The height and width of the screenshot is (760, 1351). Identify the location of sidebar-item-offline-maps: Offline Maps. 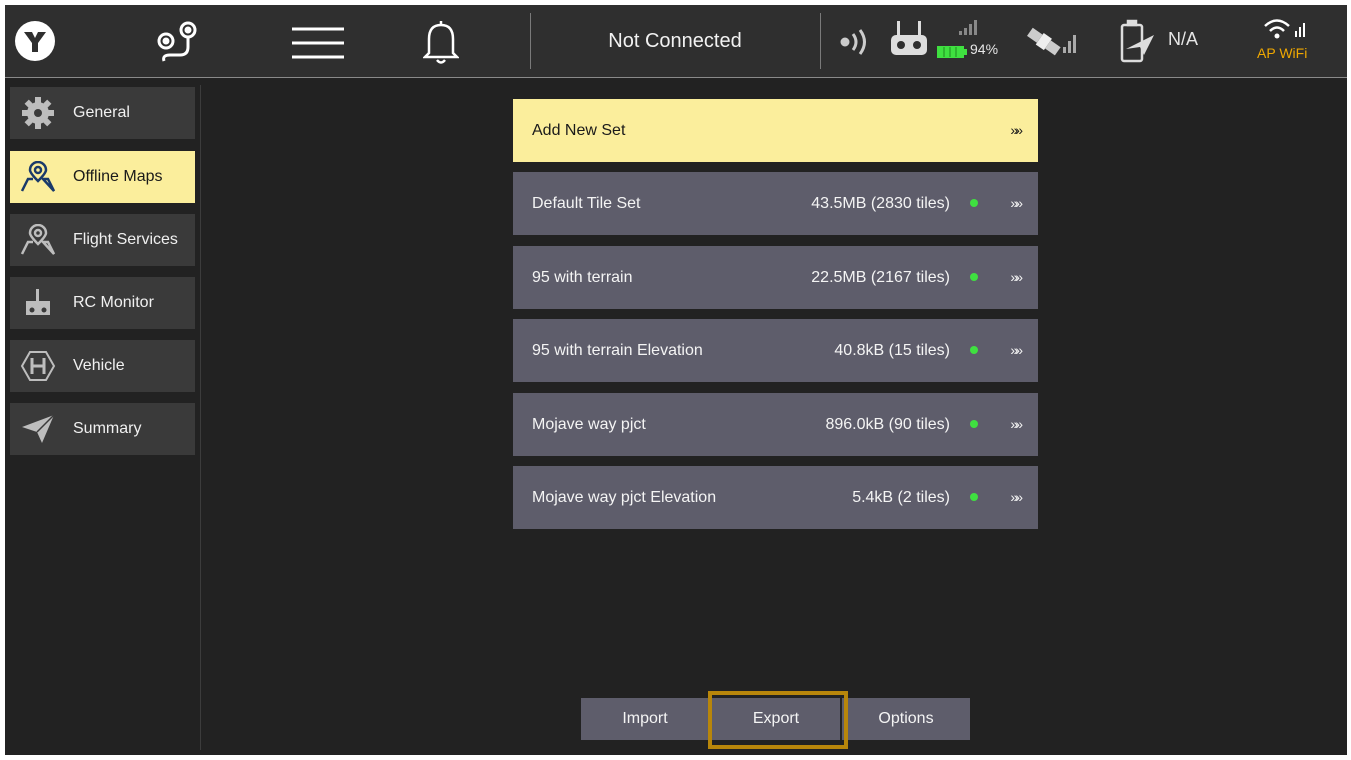
(102, 177).